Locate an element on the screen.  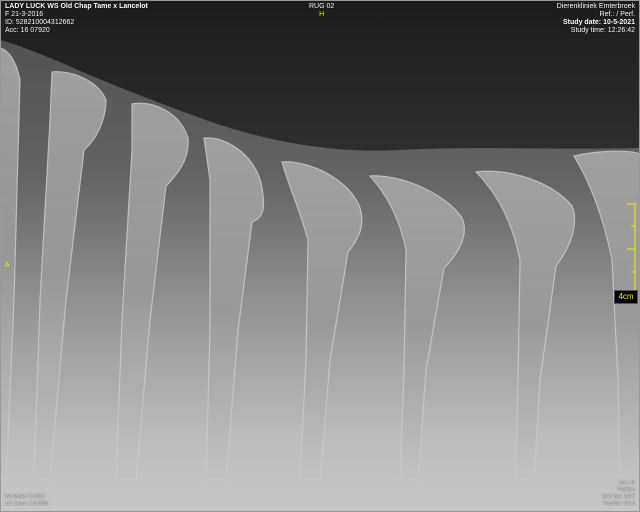
zoom-level: 1/1 Zoom: 110.00% is located at coordinates (27, 504).